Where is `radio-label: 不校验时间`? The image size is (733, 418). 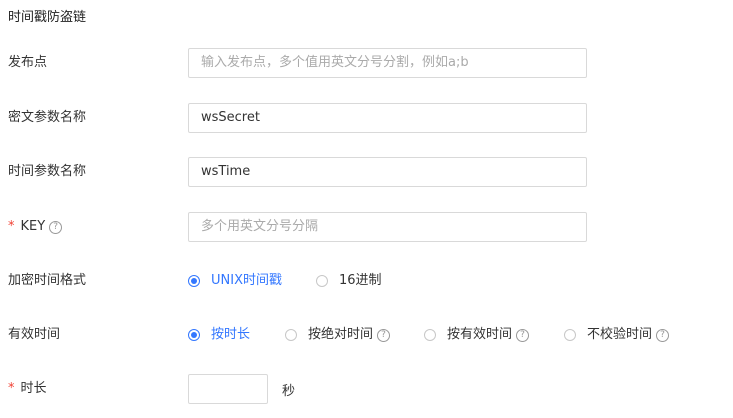 radio-label: 不校验时间 is located at coordinates (620, 334).